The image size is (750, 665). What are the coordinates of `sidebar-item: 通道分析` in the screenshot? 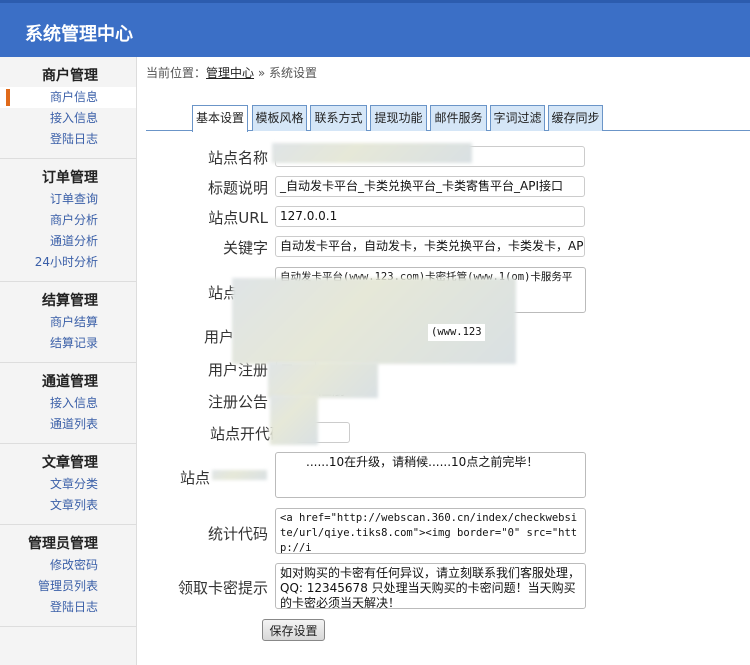 It's located at (68, 241).